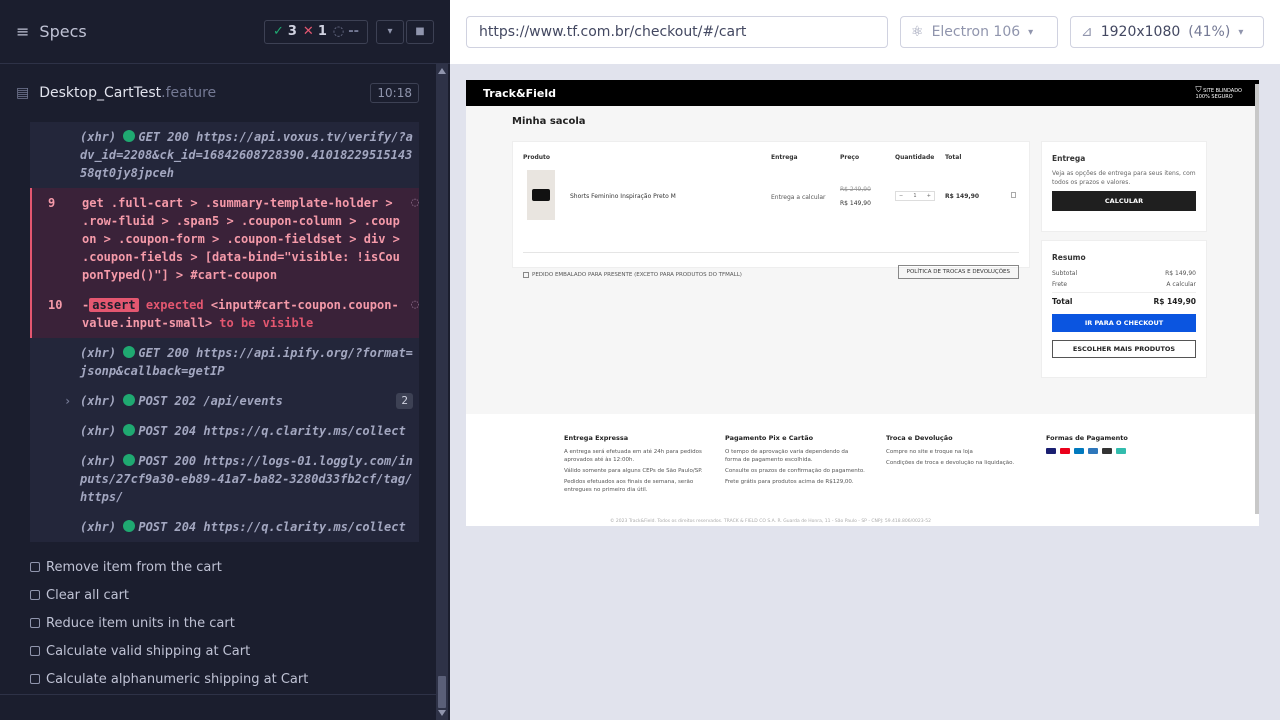 This screenshot has width=1280, height=720. Describe the element at coordinates (420, 31) in the screenshot. I see `stop-button: ■` at that location.